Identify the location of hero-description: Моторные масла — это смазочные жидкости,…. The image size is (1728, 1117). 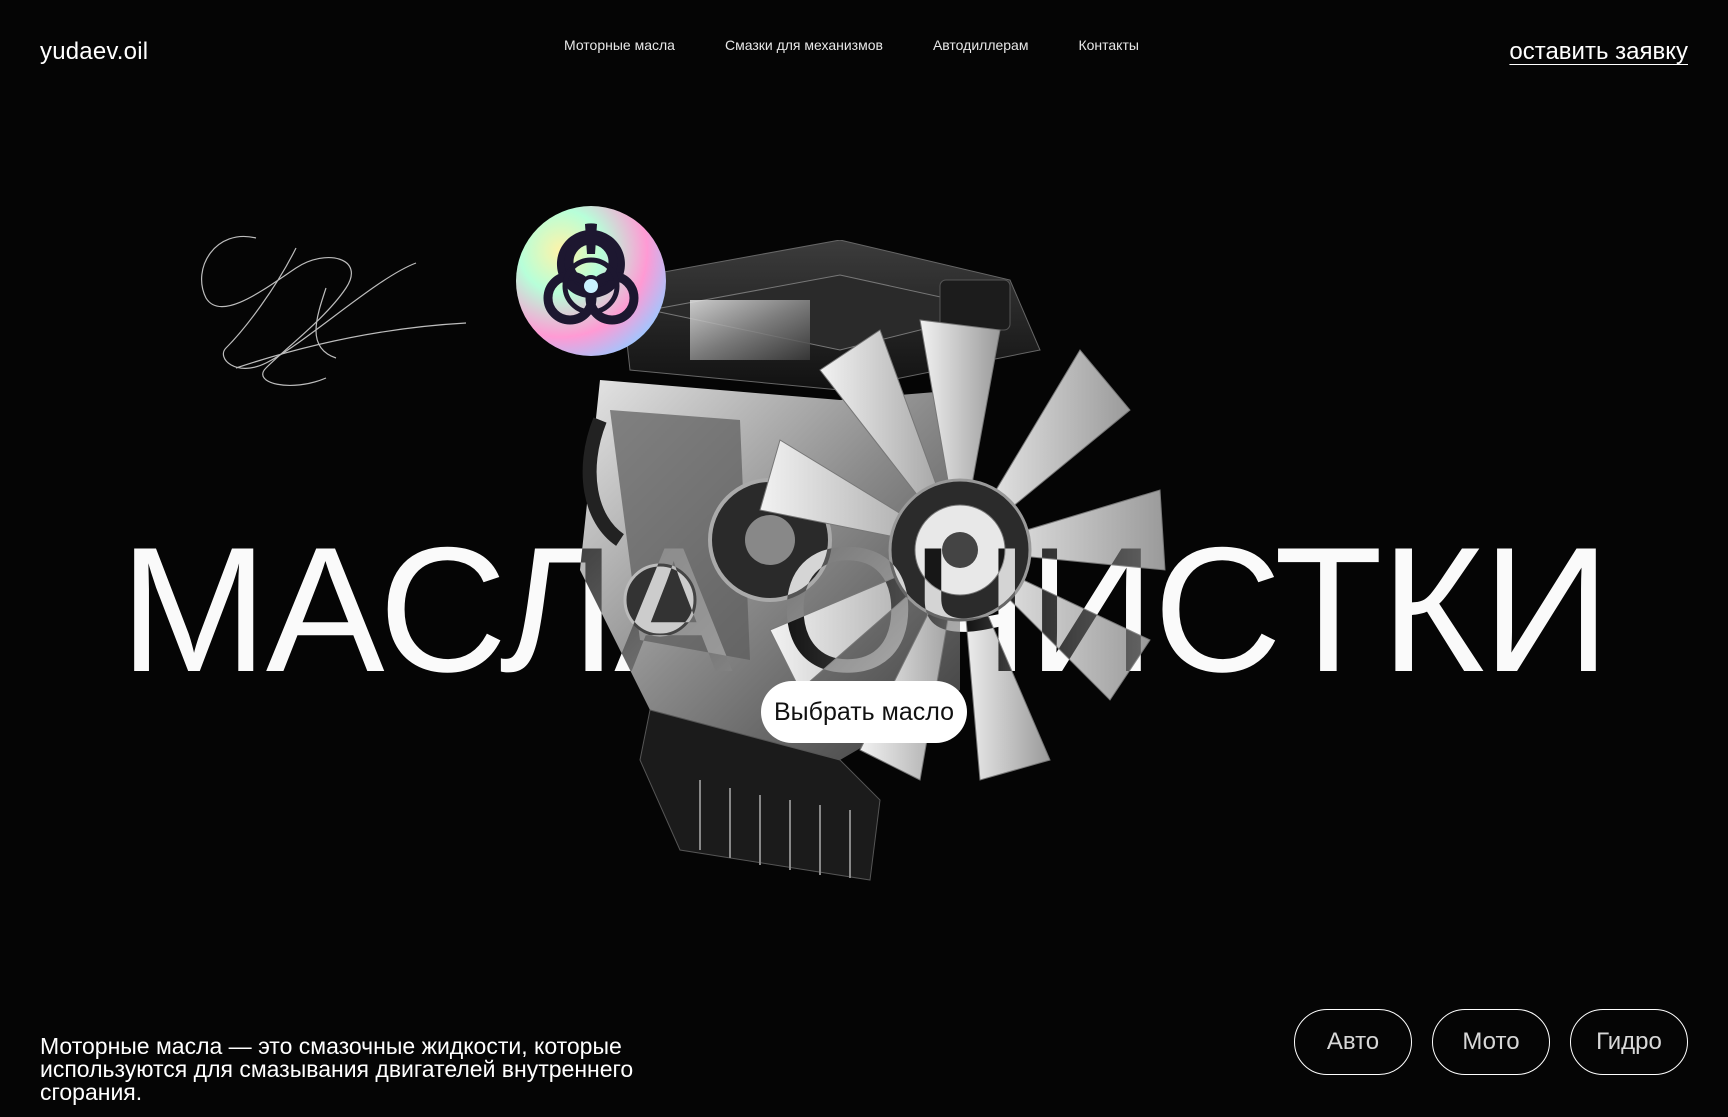
(337, 1069).